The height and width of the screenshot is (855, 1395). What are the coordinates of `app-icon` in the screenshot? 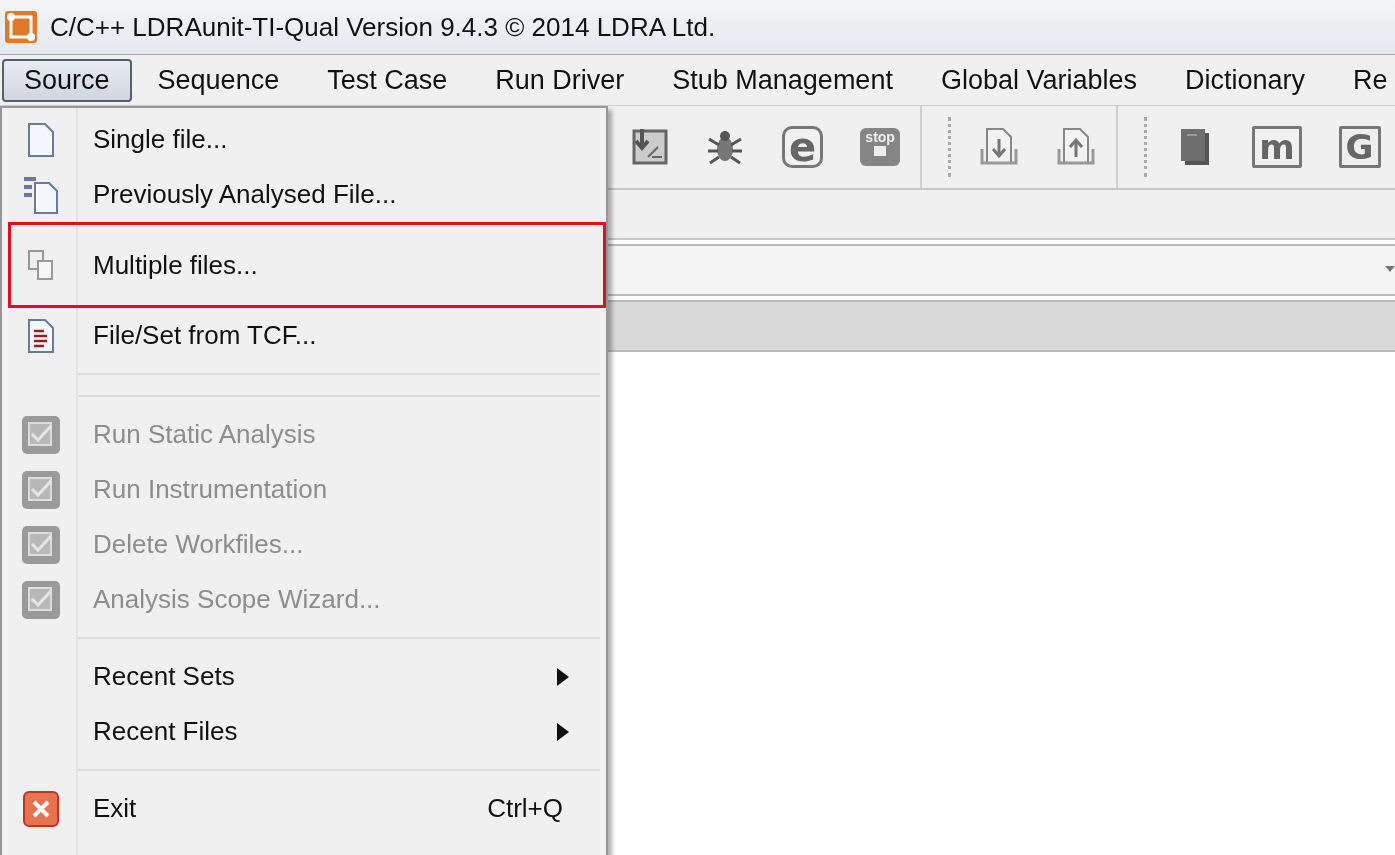 It's located at (21, 27).